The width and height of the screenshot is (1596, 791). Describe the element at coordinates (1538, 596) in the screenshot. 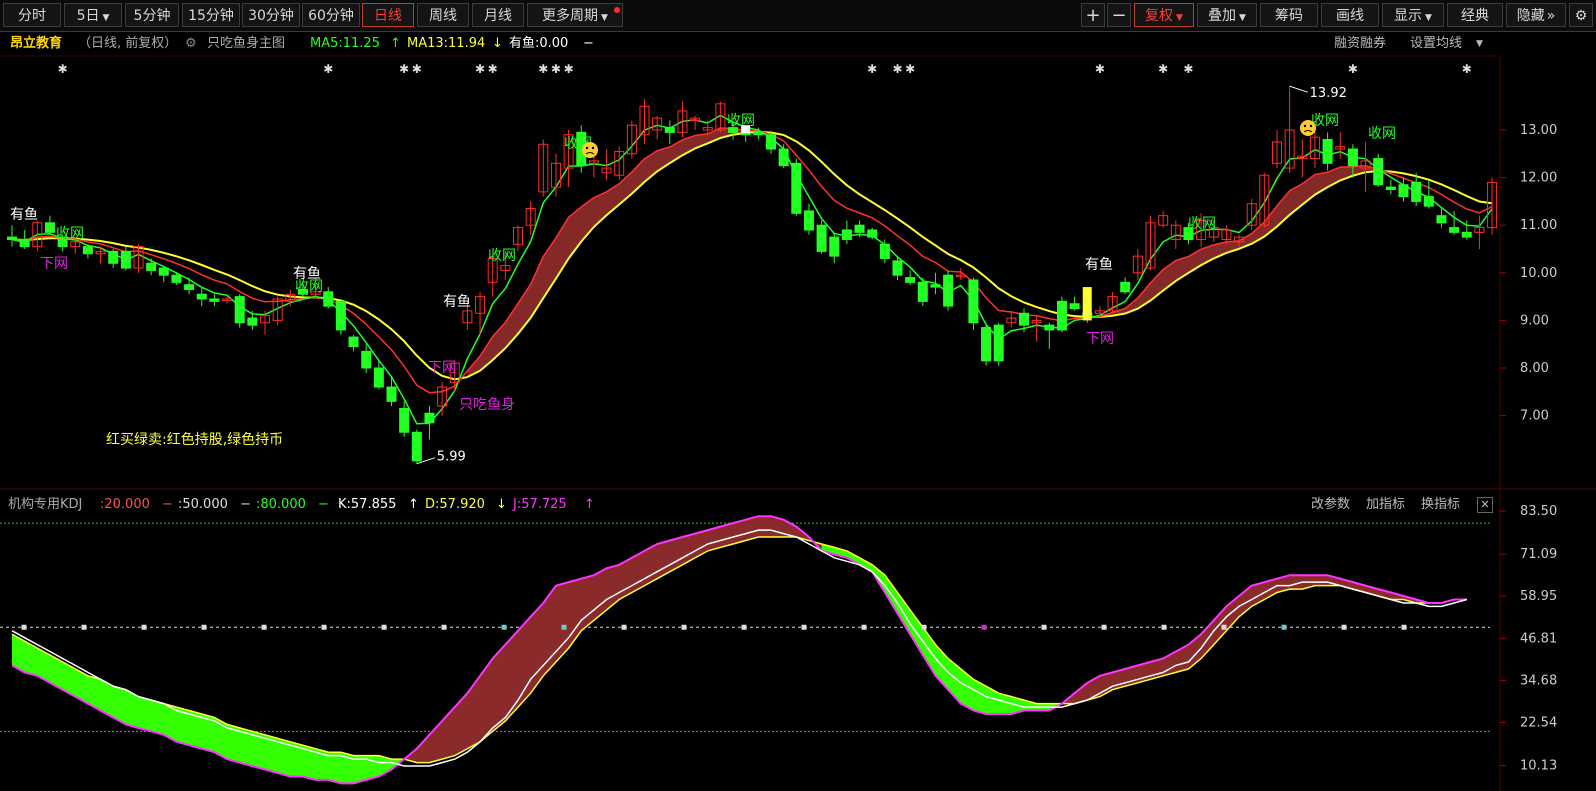

I see `kdj-tick-label: 58.95` at that location.